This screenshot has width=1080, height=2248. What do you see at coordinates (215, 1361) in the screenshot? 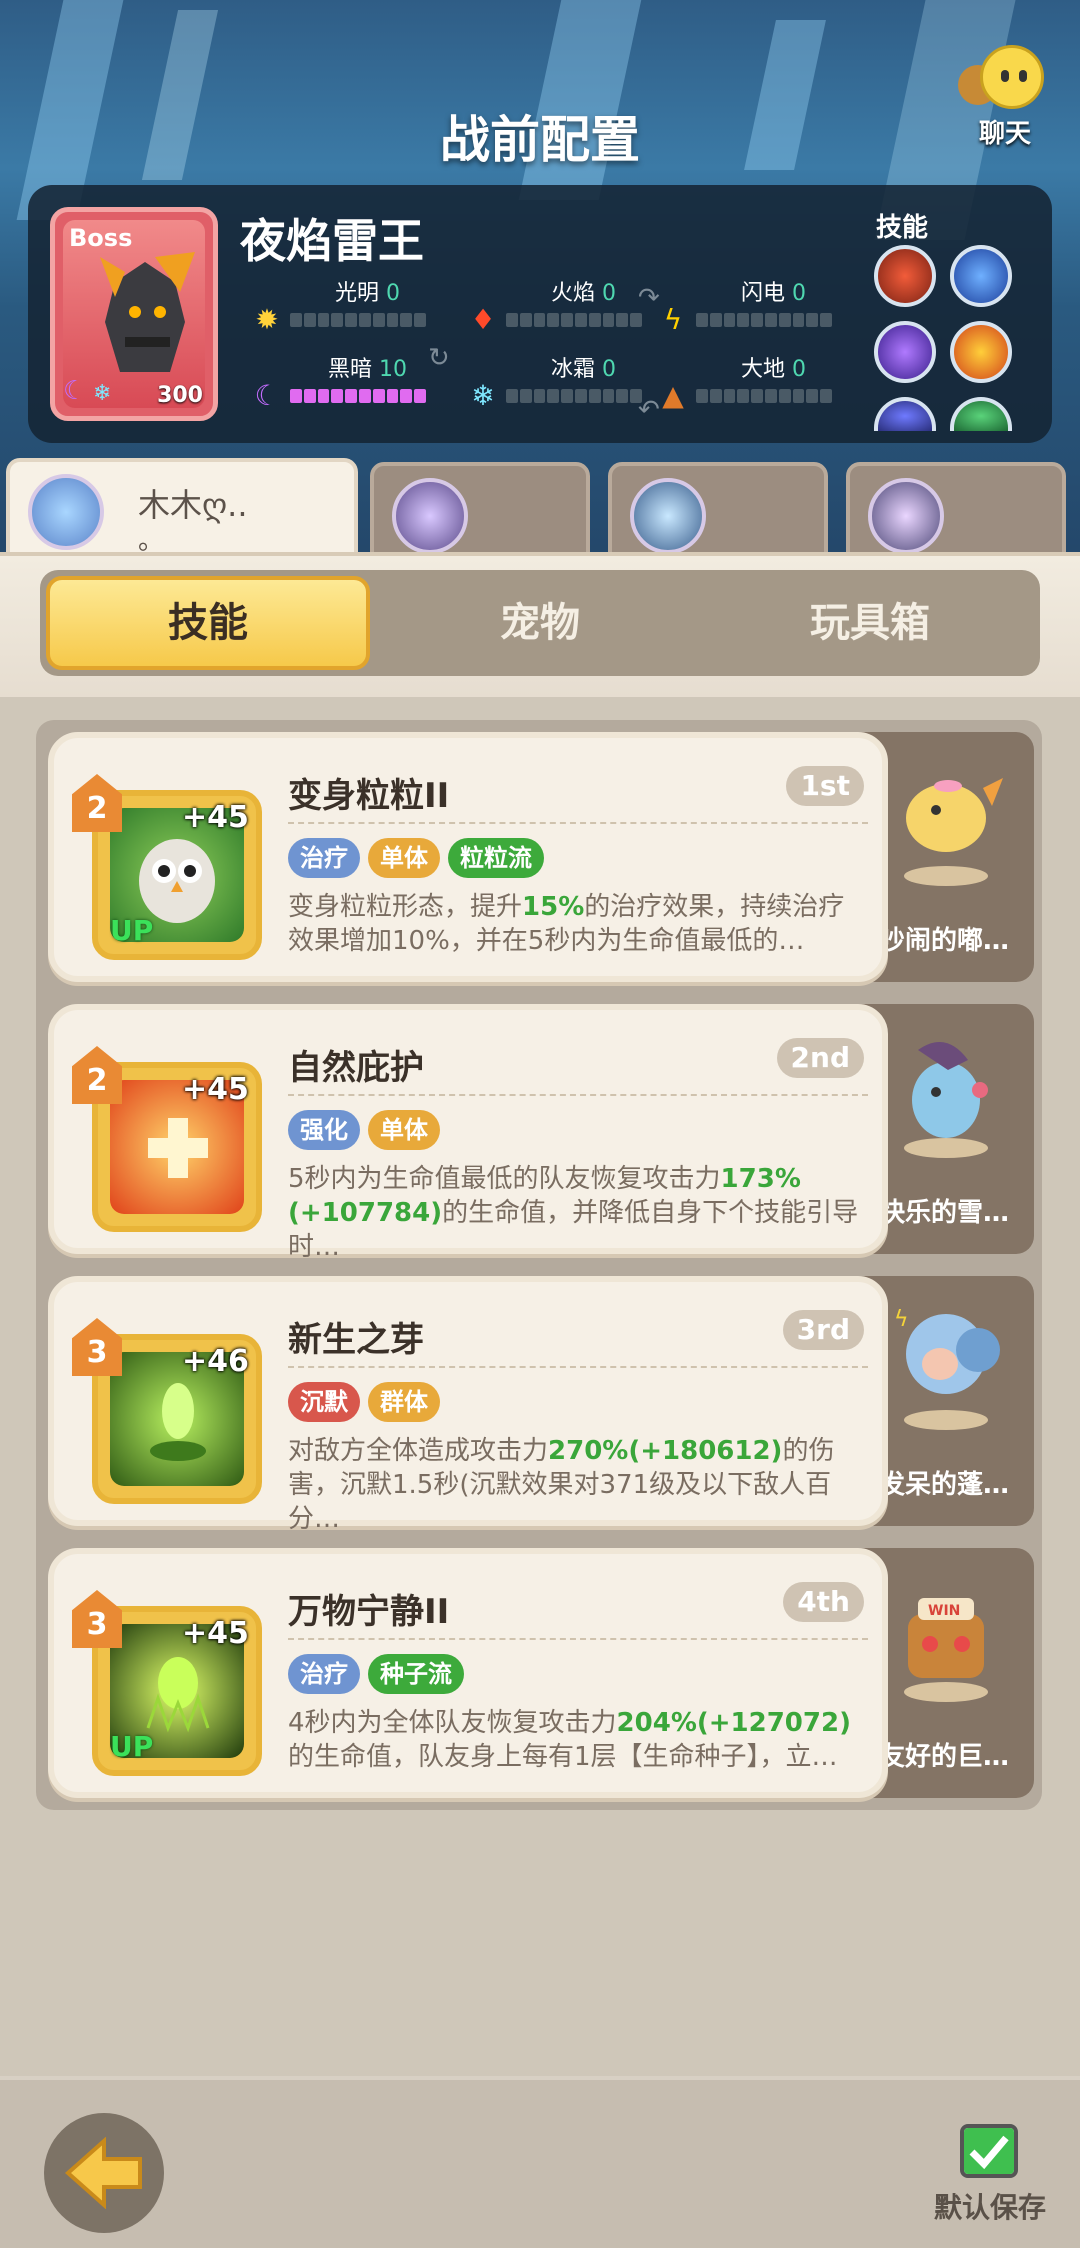
I see `skill-bonus: +46` at bounding box center [215, 1361].